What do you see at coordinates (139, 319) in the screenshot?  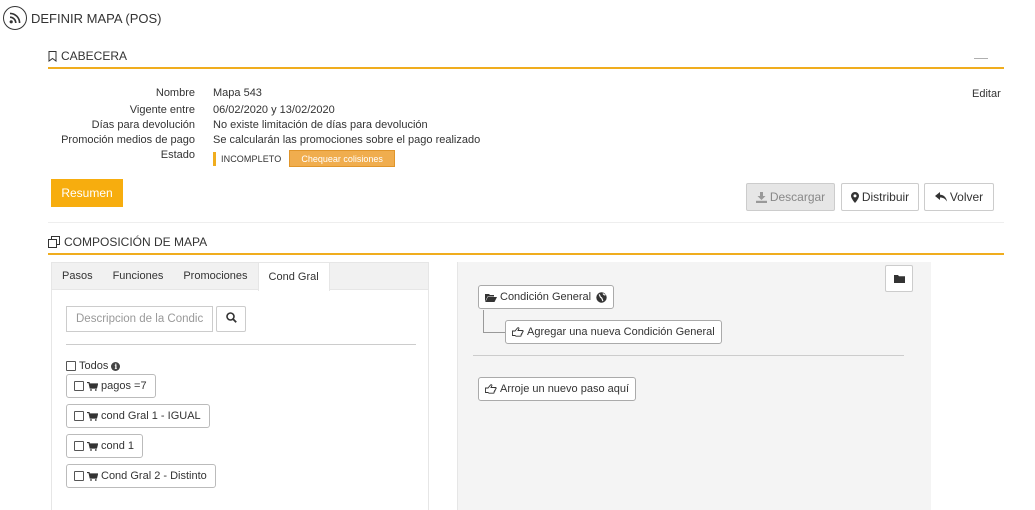 I see `search-input: Descripcion de la Condic` at bounding box center [139, 319].